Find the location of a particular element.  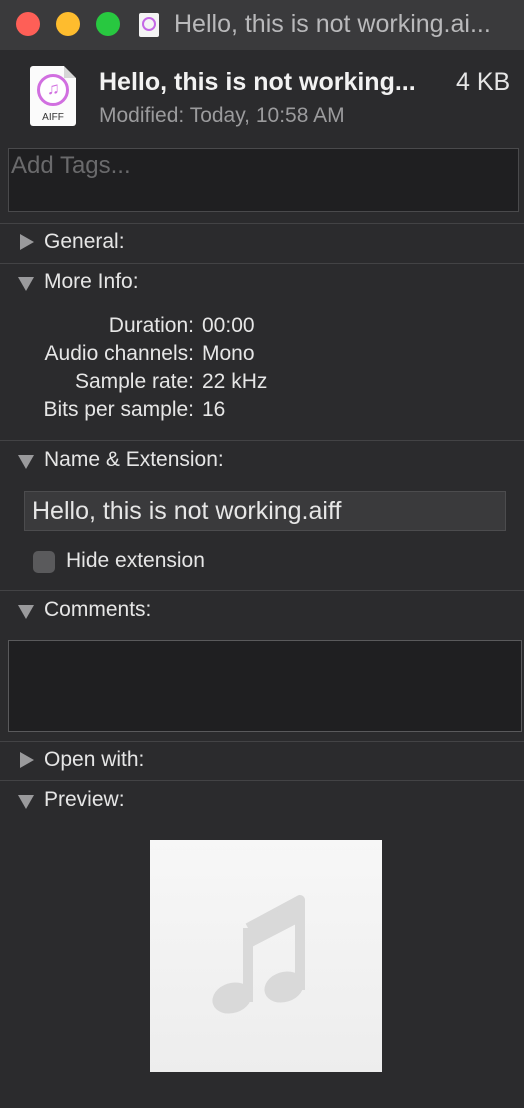

comments-field is located at coordinates (266, 687).